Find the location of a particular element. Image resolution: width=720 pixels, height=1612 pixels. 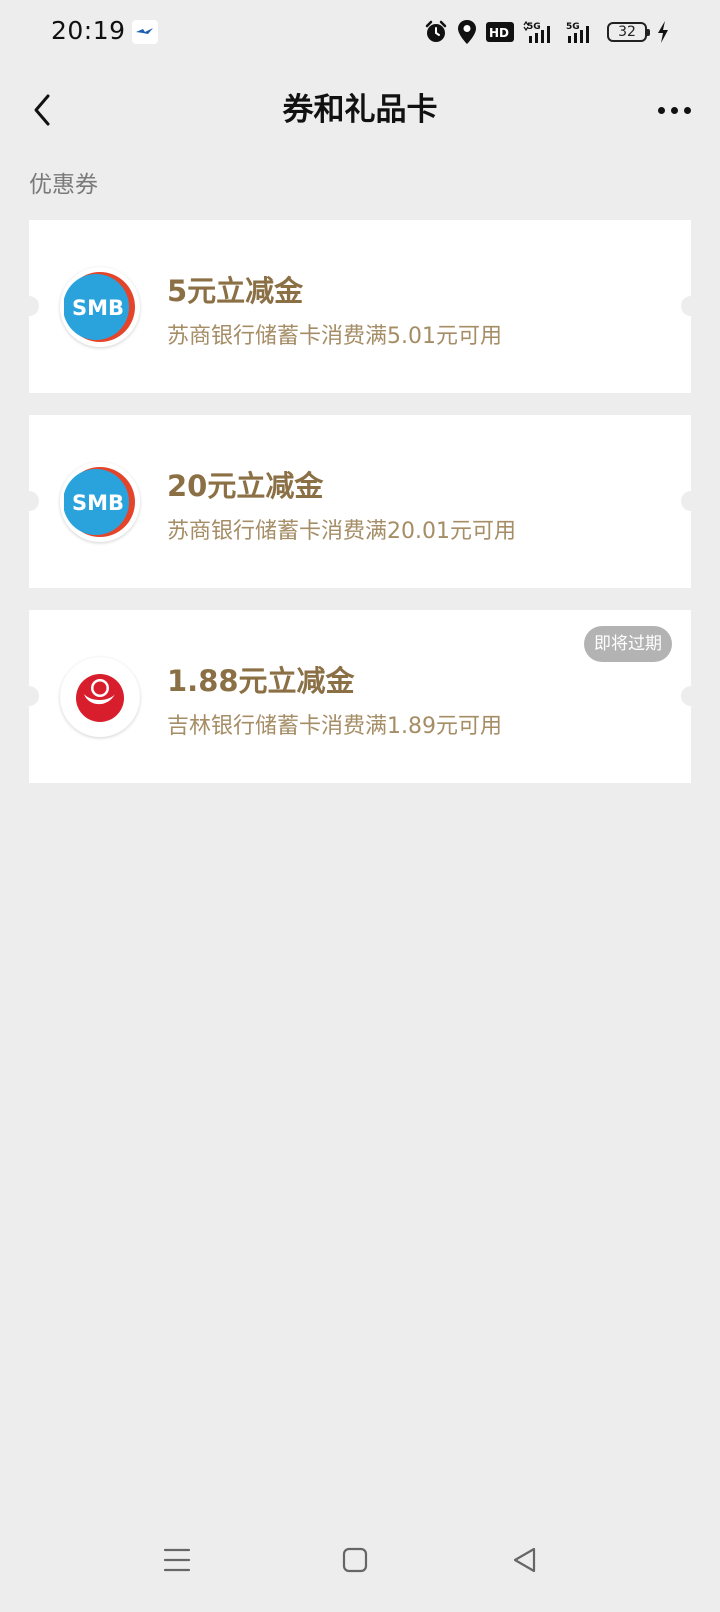

coupon-description: 苏商银行储蓄卡消费满5.01元可用 is located at coordinates (334, 336).